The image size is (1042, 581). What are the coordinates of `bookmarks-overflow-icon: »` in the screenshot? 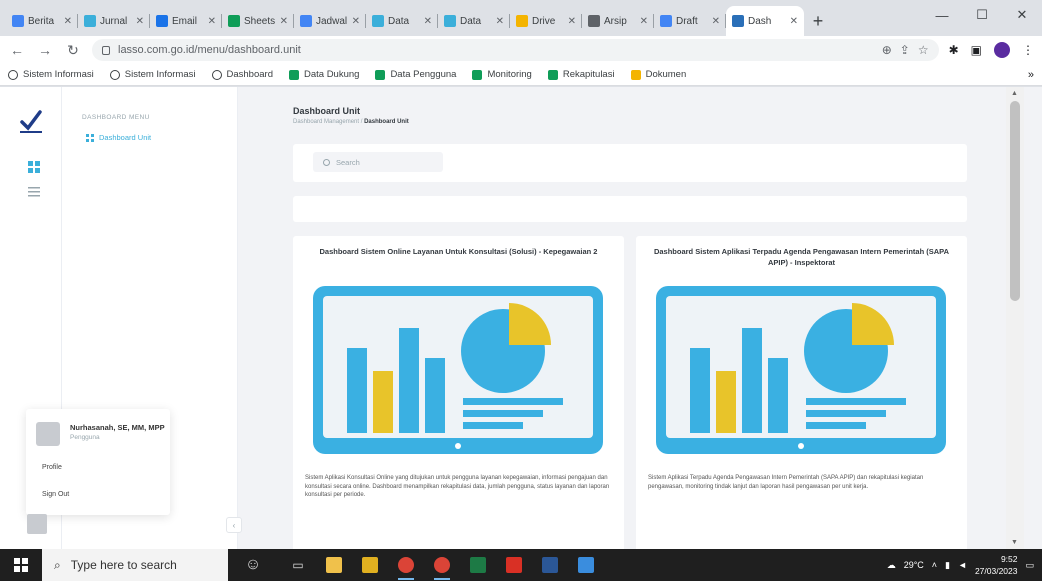 It's located at (1031, 75).